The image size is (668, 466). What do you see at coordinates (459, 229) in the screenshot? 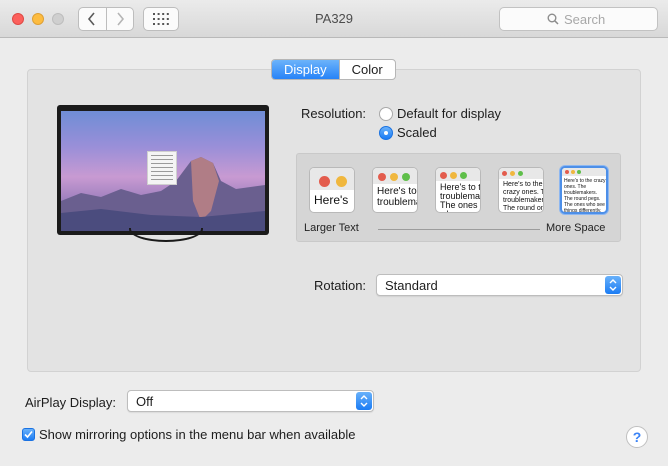
I see `scale-slider-track` at bounding box center [459, 229].